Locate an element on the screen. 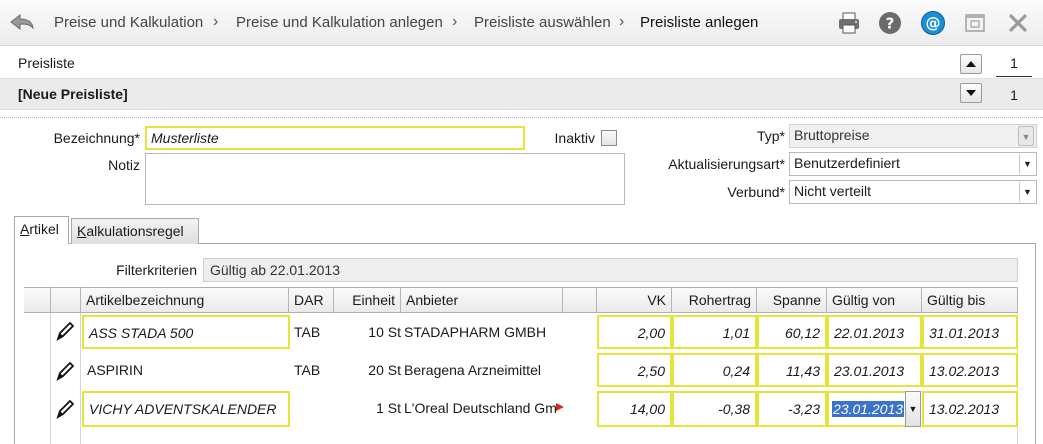 The height and width of the screenshot is (444, 1043). breadcrumb-item-preise-und-kalkulation-anlegen: Preise und Kalkulation anlegen is located at coordinates (339, 22).